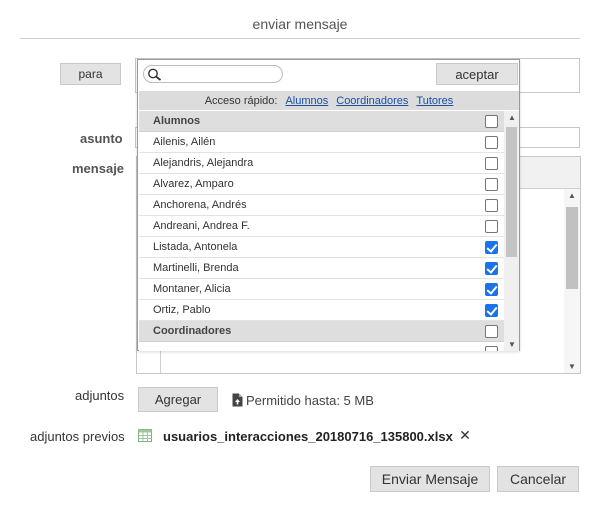 This screenshot has width=600, height=510. What do you see at coordinates (300, 24) in the screenshot?
I see `dialog-title: enviar mensaje` at bounding box center [300, 24].